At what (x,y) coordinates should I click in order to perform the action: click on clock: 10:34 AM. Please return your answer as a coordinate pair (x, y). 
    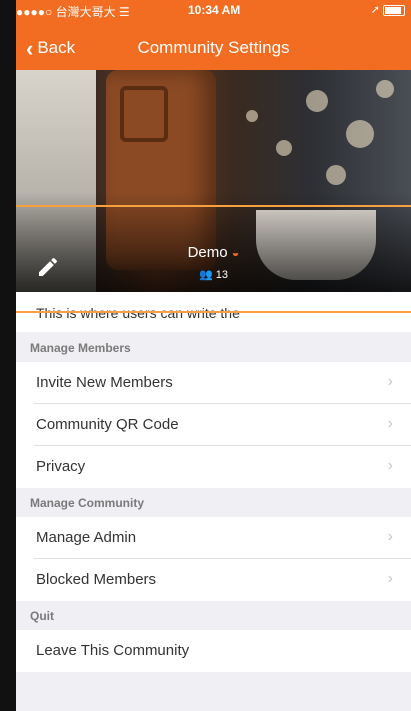
    Looking at the image, I should click on (214, 10).